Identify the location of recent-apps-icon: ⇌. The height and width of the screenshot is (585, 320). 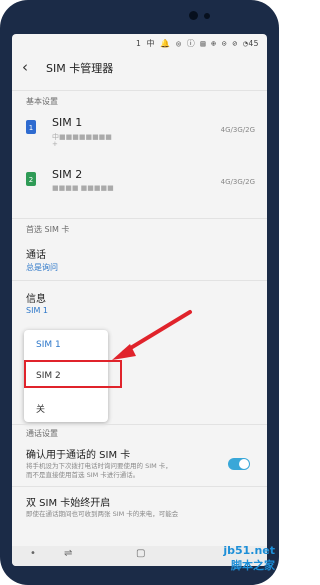
(68, 553).